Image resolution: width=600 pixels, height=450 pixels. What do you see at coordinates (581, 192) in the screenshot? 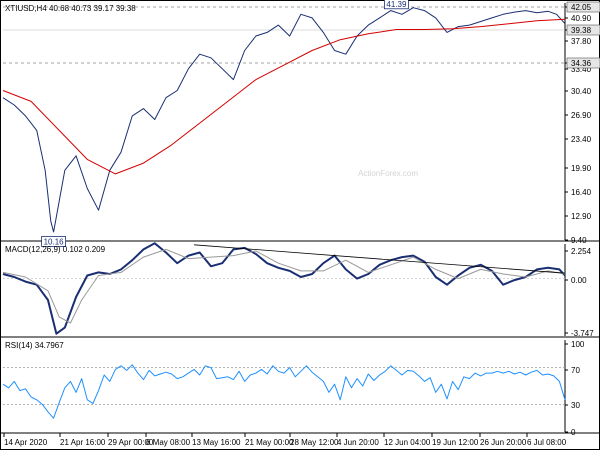
I see `y-tick-label: 16.40` at bounding box center [581, 192].